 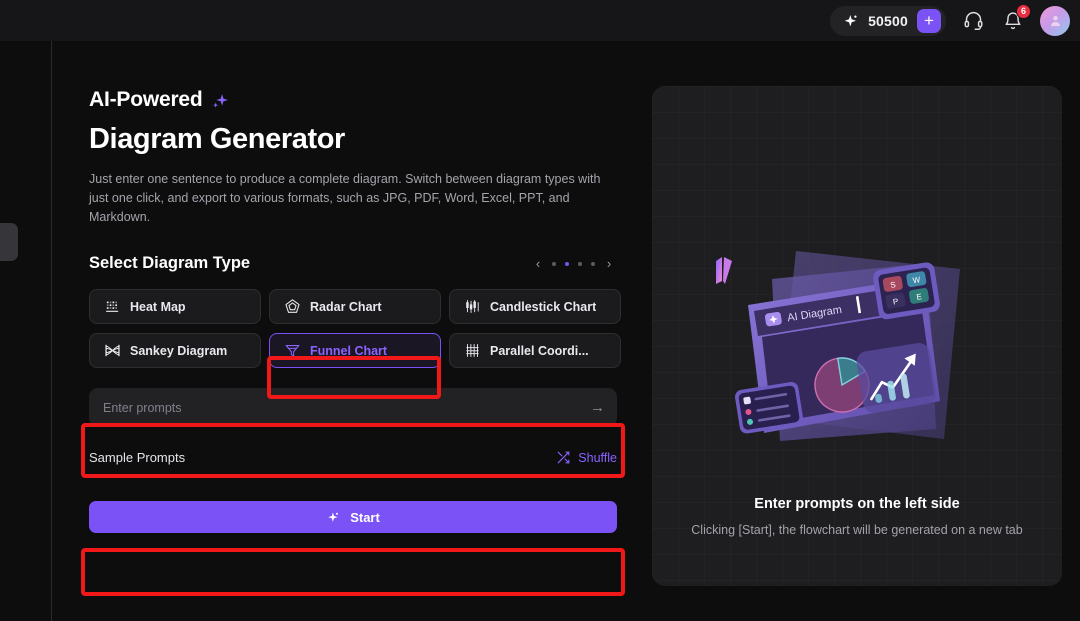 I want to click on credit-amount: 50500, so click(x=888, y=20).